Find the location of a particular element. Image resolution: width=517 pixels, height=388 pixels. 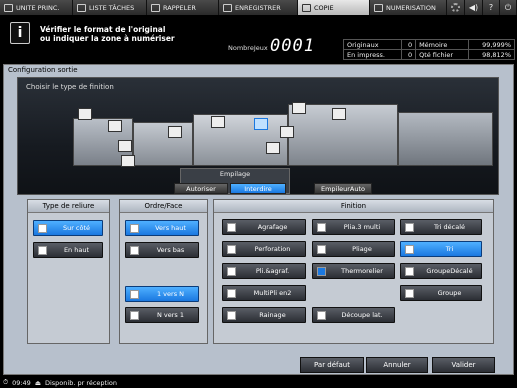

tab-label: UNITE PRINC. is located at coordinates (38, 7).